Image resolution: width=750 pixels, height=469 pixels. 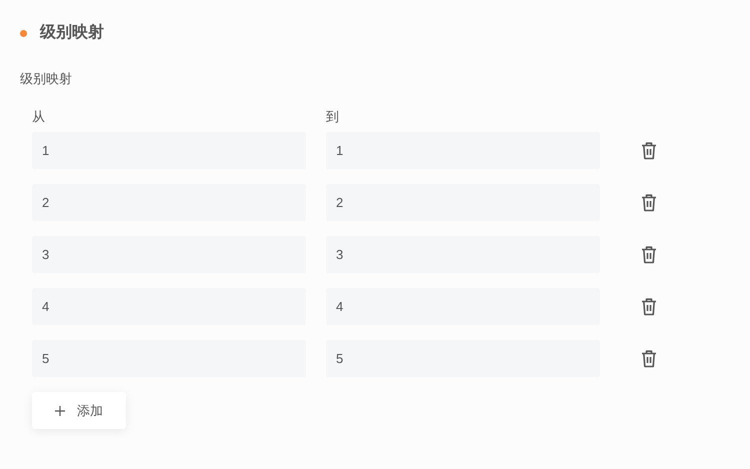 I want to click on column-header: 到, so click(x=332, y=117).